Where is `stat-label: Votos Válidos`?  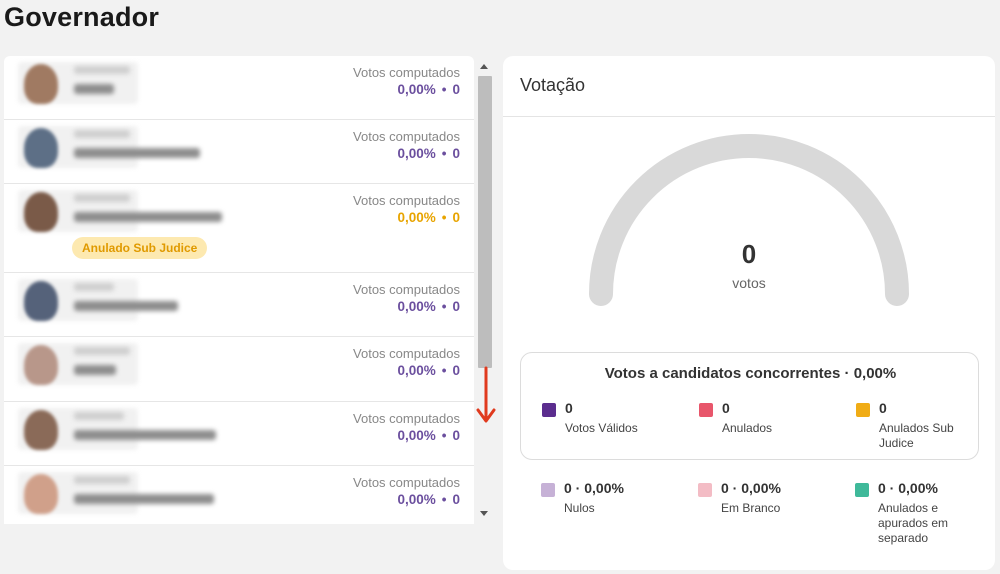
stat-label: Votos Válidos is located at coordinates (601, 428).